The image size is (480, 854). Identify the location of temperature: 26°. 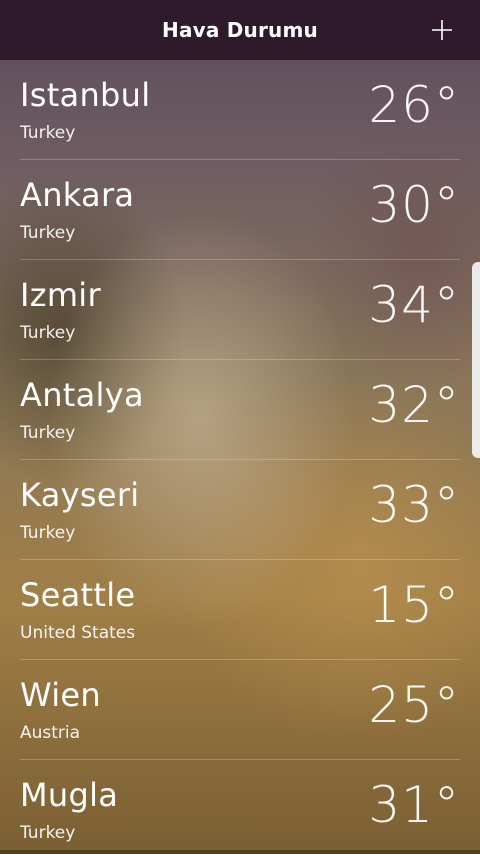
(414, 105).